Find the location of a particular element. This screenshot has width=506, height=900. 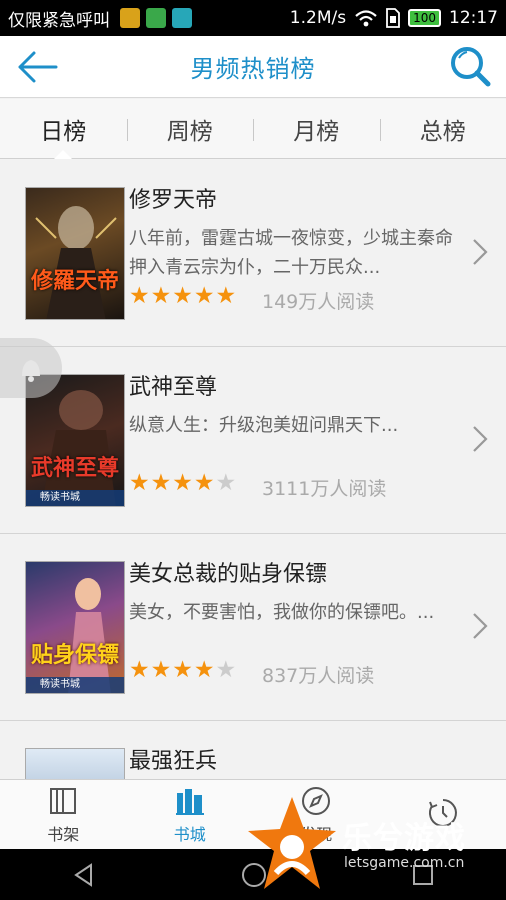

tab-label: 日榜 is located at coordinates (63, 131).